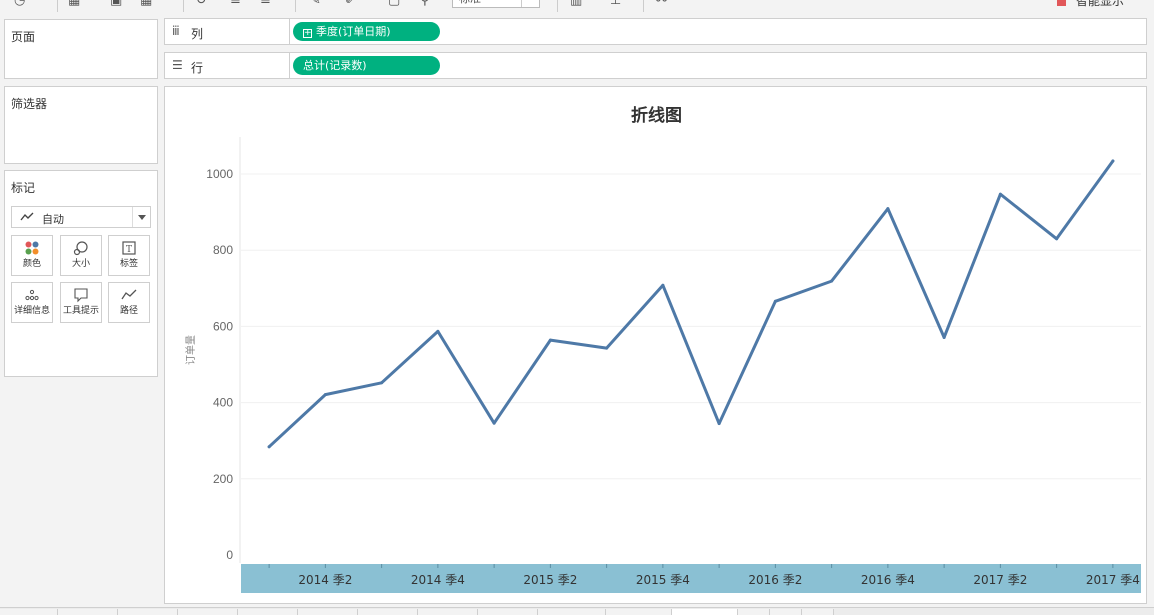 The width and height of the screenshot is (1154, 615). I want to click on sort-desc-icon: ≡, so click(268, 4).